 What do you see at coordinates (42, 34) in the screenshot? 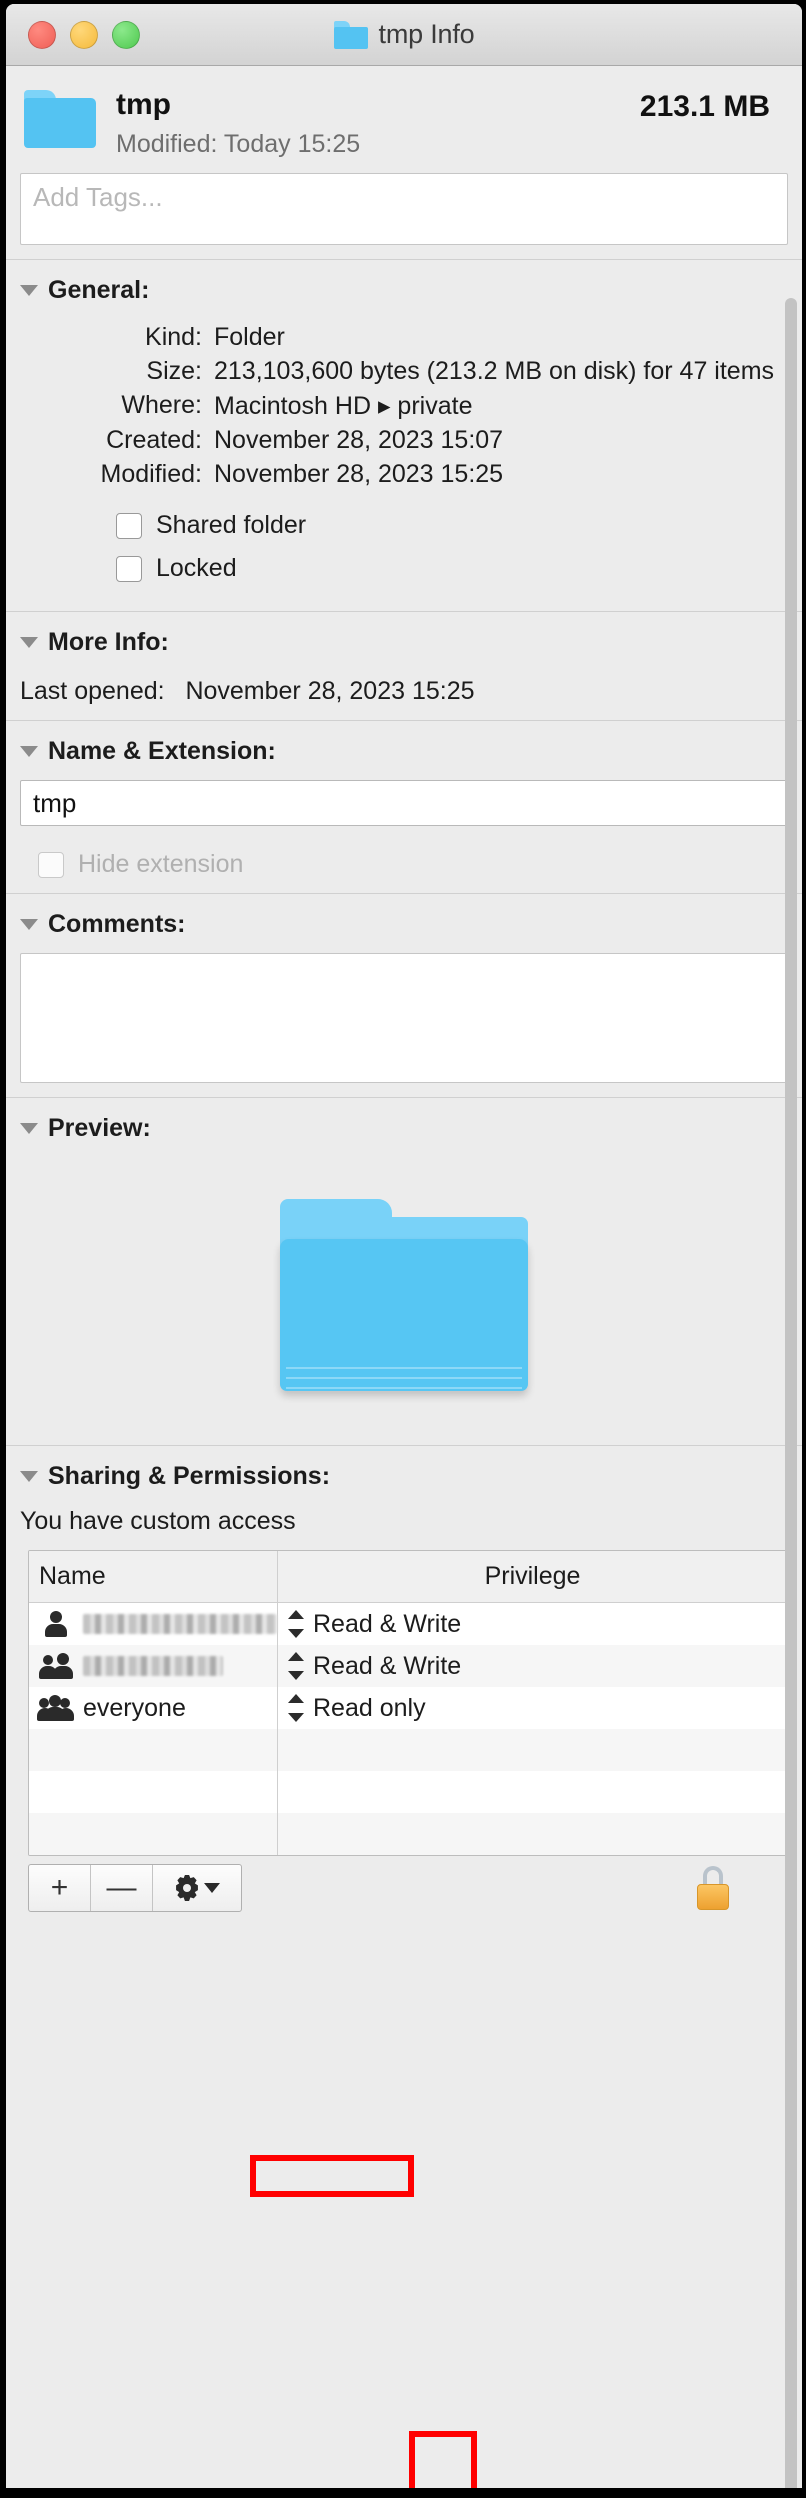
I see `close-button` at bounding box center [42, 34].